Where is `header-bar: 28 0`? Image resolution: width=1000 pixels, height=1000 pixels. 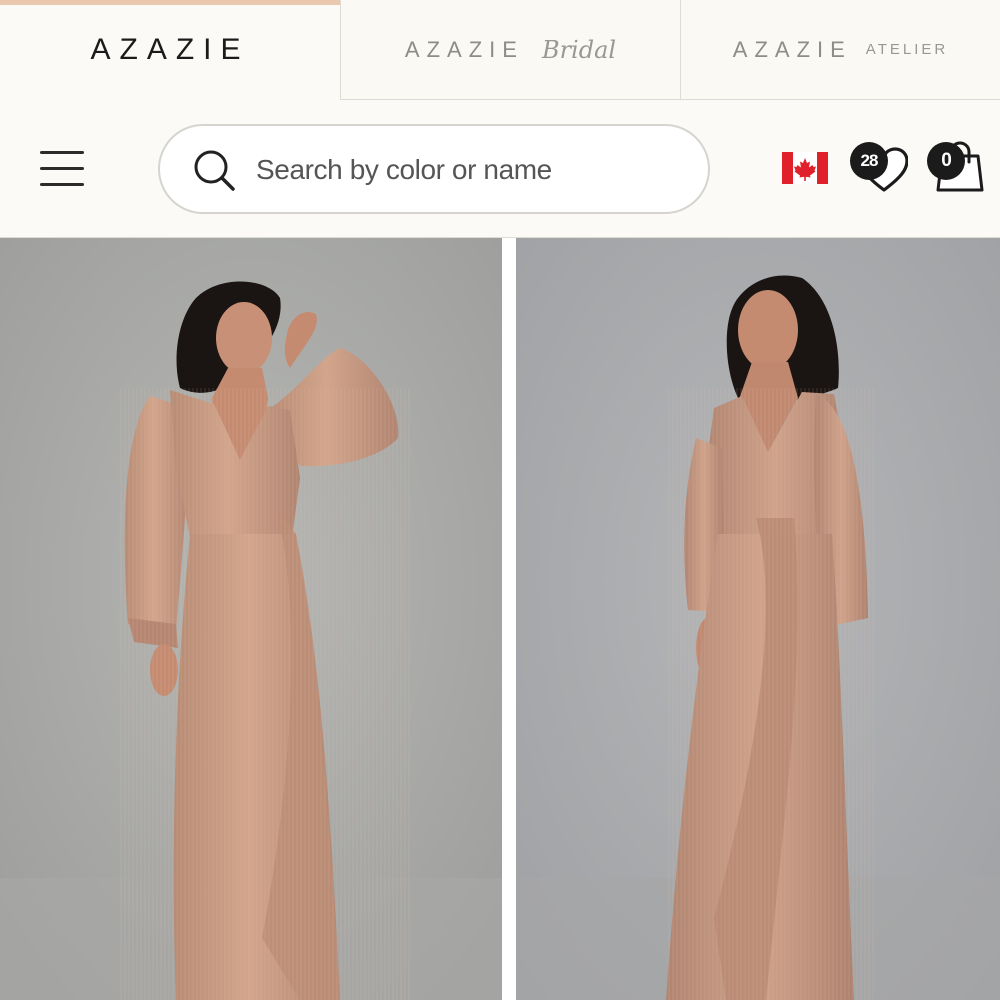
header-bar: 28 0 is located at coordinates (500, 169).